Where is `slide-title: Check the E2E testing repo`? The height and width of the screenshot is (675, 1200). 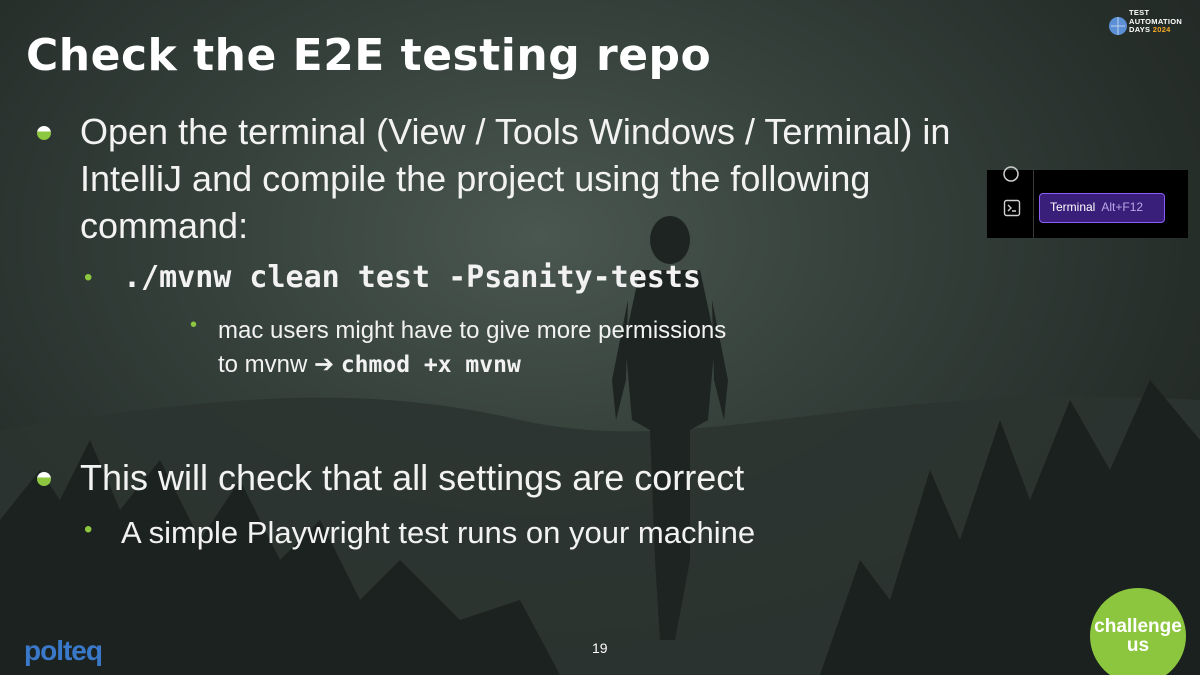 slide-title: Check the E2E testing repo is located at coordinates (369, 55).